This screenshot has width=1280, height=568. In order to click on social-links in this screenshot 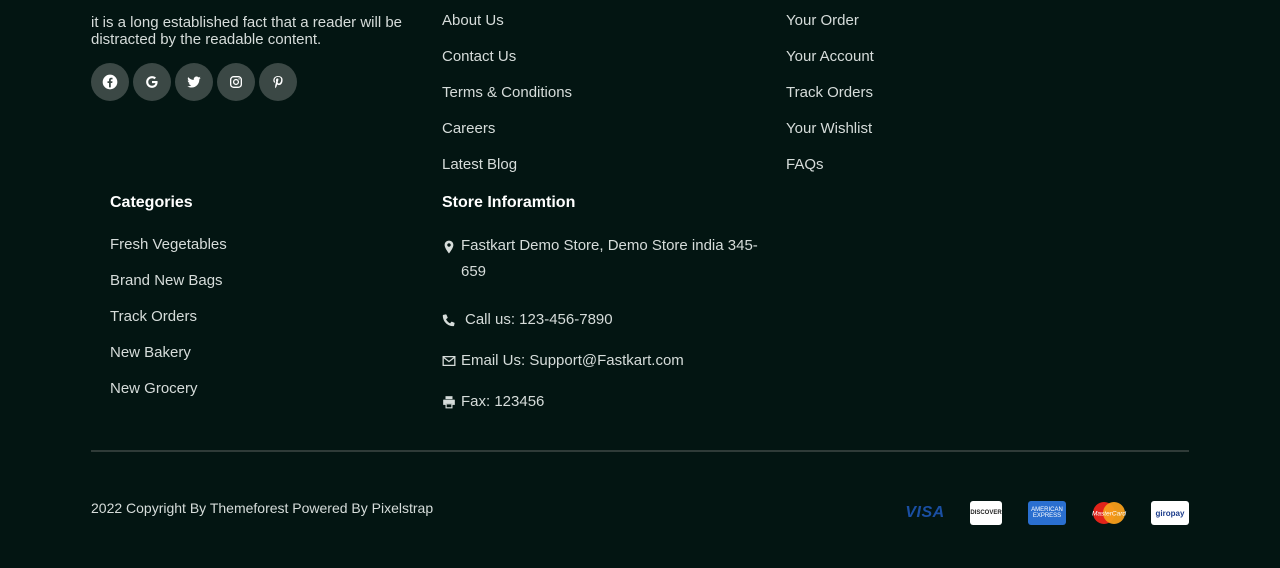, I will do `click(194, 82)`.